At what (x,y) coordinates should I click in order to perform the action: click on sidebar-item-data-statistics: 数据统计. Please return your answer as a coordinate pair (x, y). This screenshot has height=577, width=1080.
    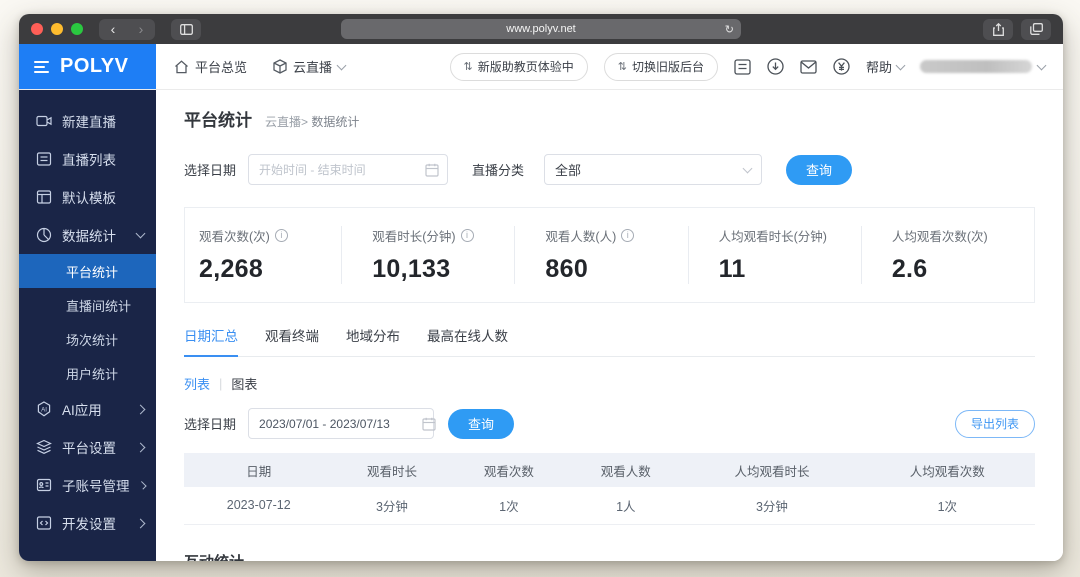
    Looking at the image, I should click on (87, 235).